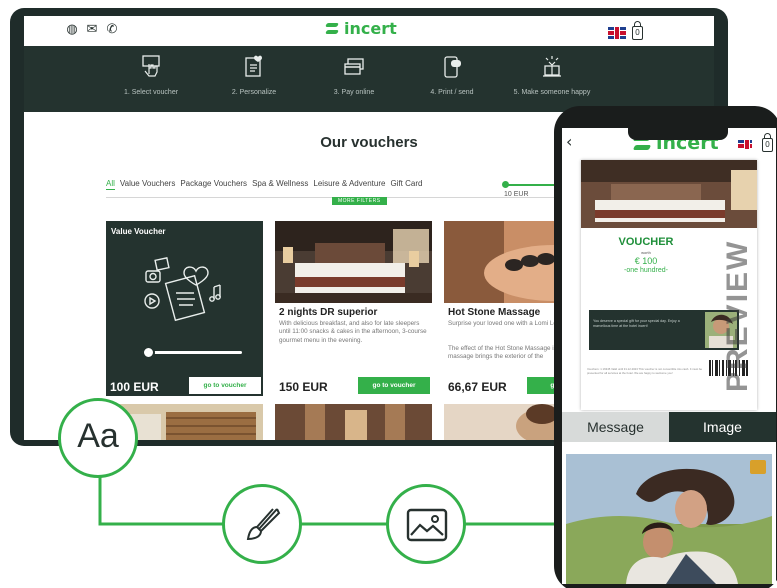 This screenshot has height=588, width=777. Describe the element at coordinates (646, 270) in the screenshot. I see `voucher-amount-words: -one hundred-` at that location.